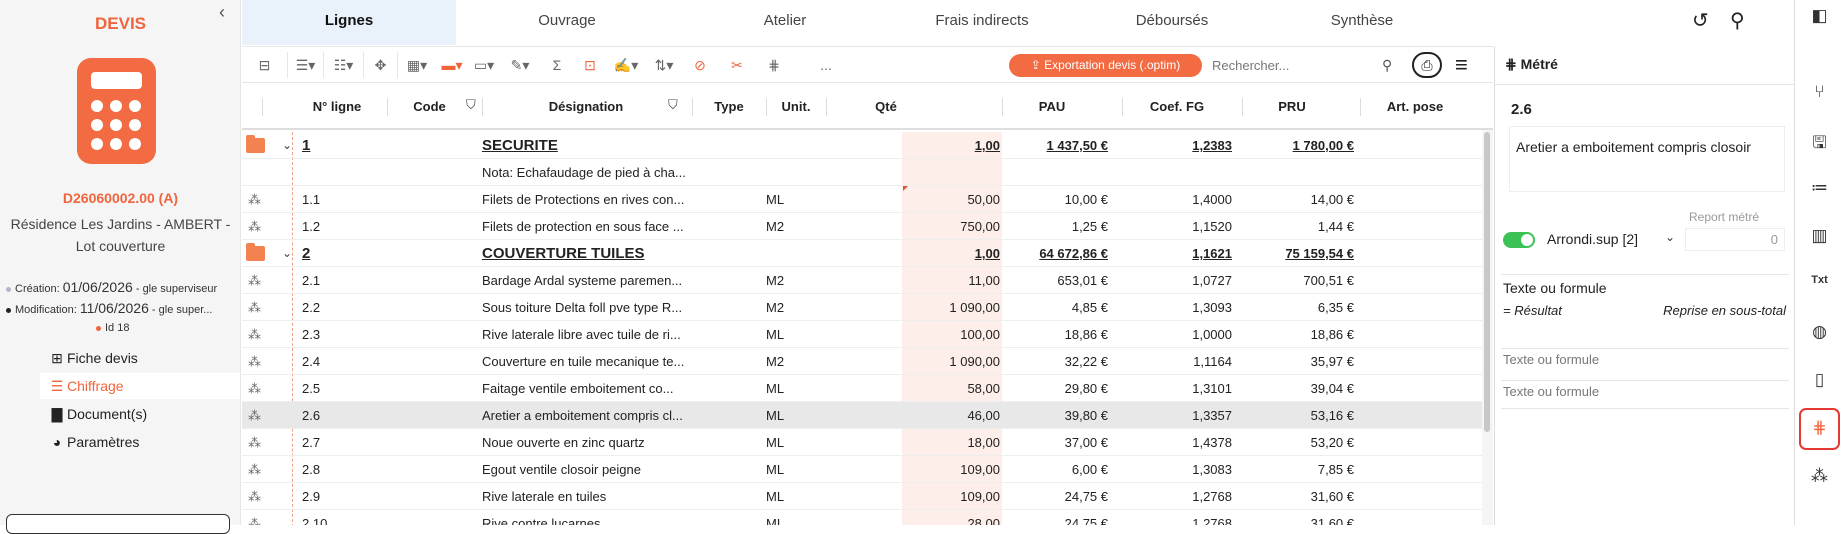  I want to click on cell-pru: 7,85 €, so click(1298, 469).